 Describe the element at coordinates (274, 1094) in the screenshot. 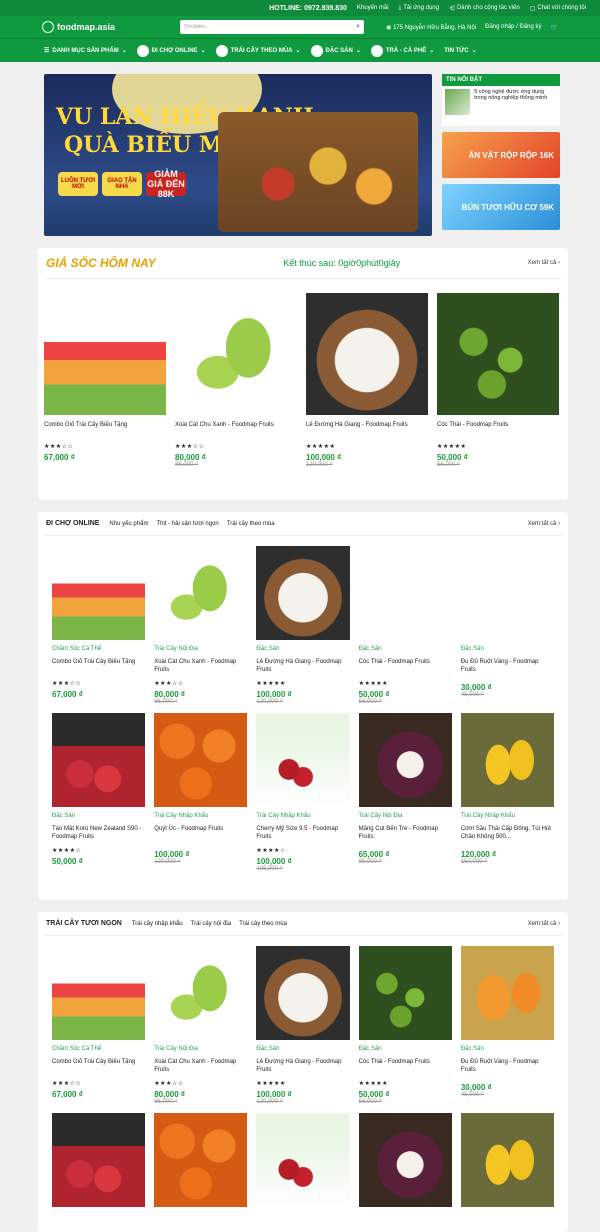

I see `product-price: 100,000 ₫` at that location.